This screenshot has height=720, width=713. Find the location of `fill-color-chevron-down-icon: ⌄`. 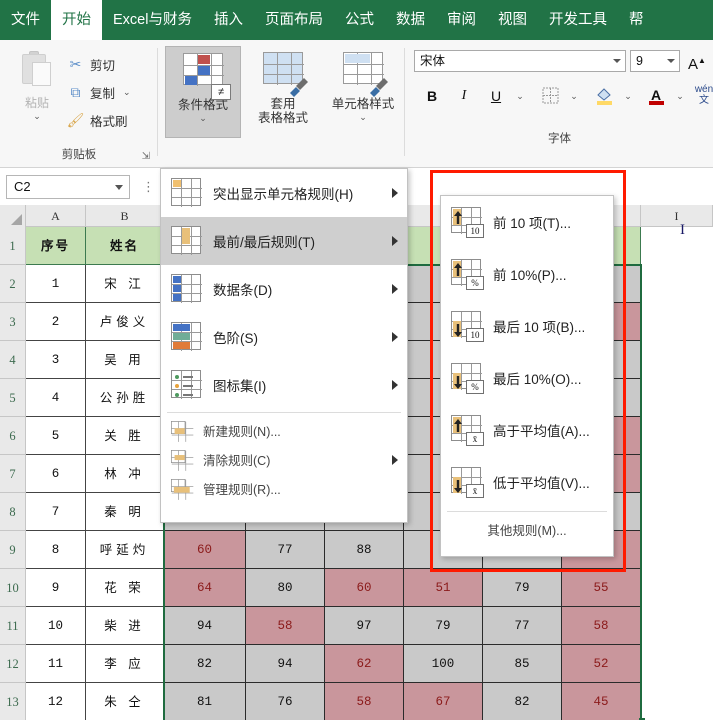

fill-color-chevron-down-icon: ⌄ is located at coordinates (628, 96).